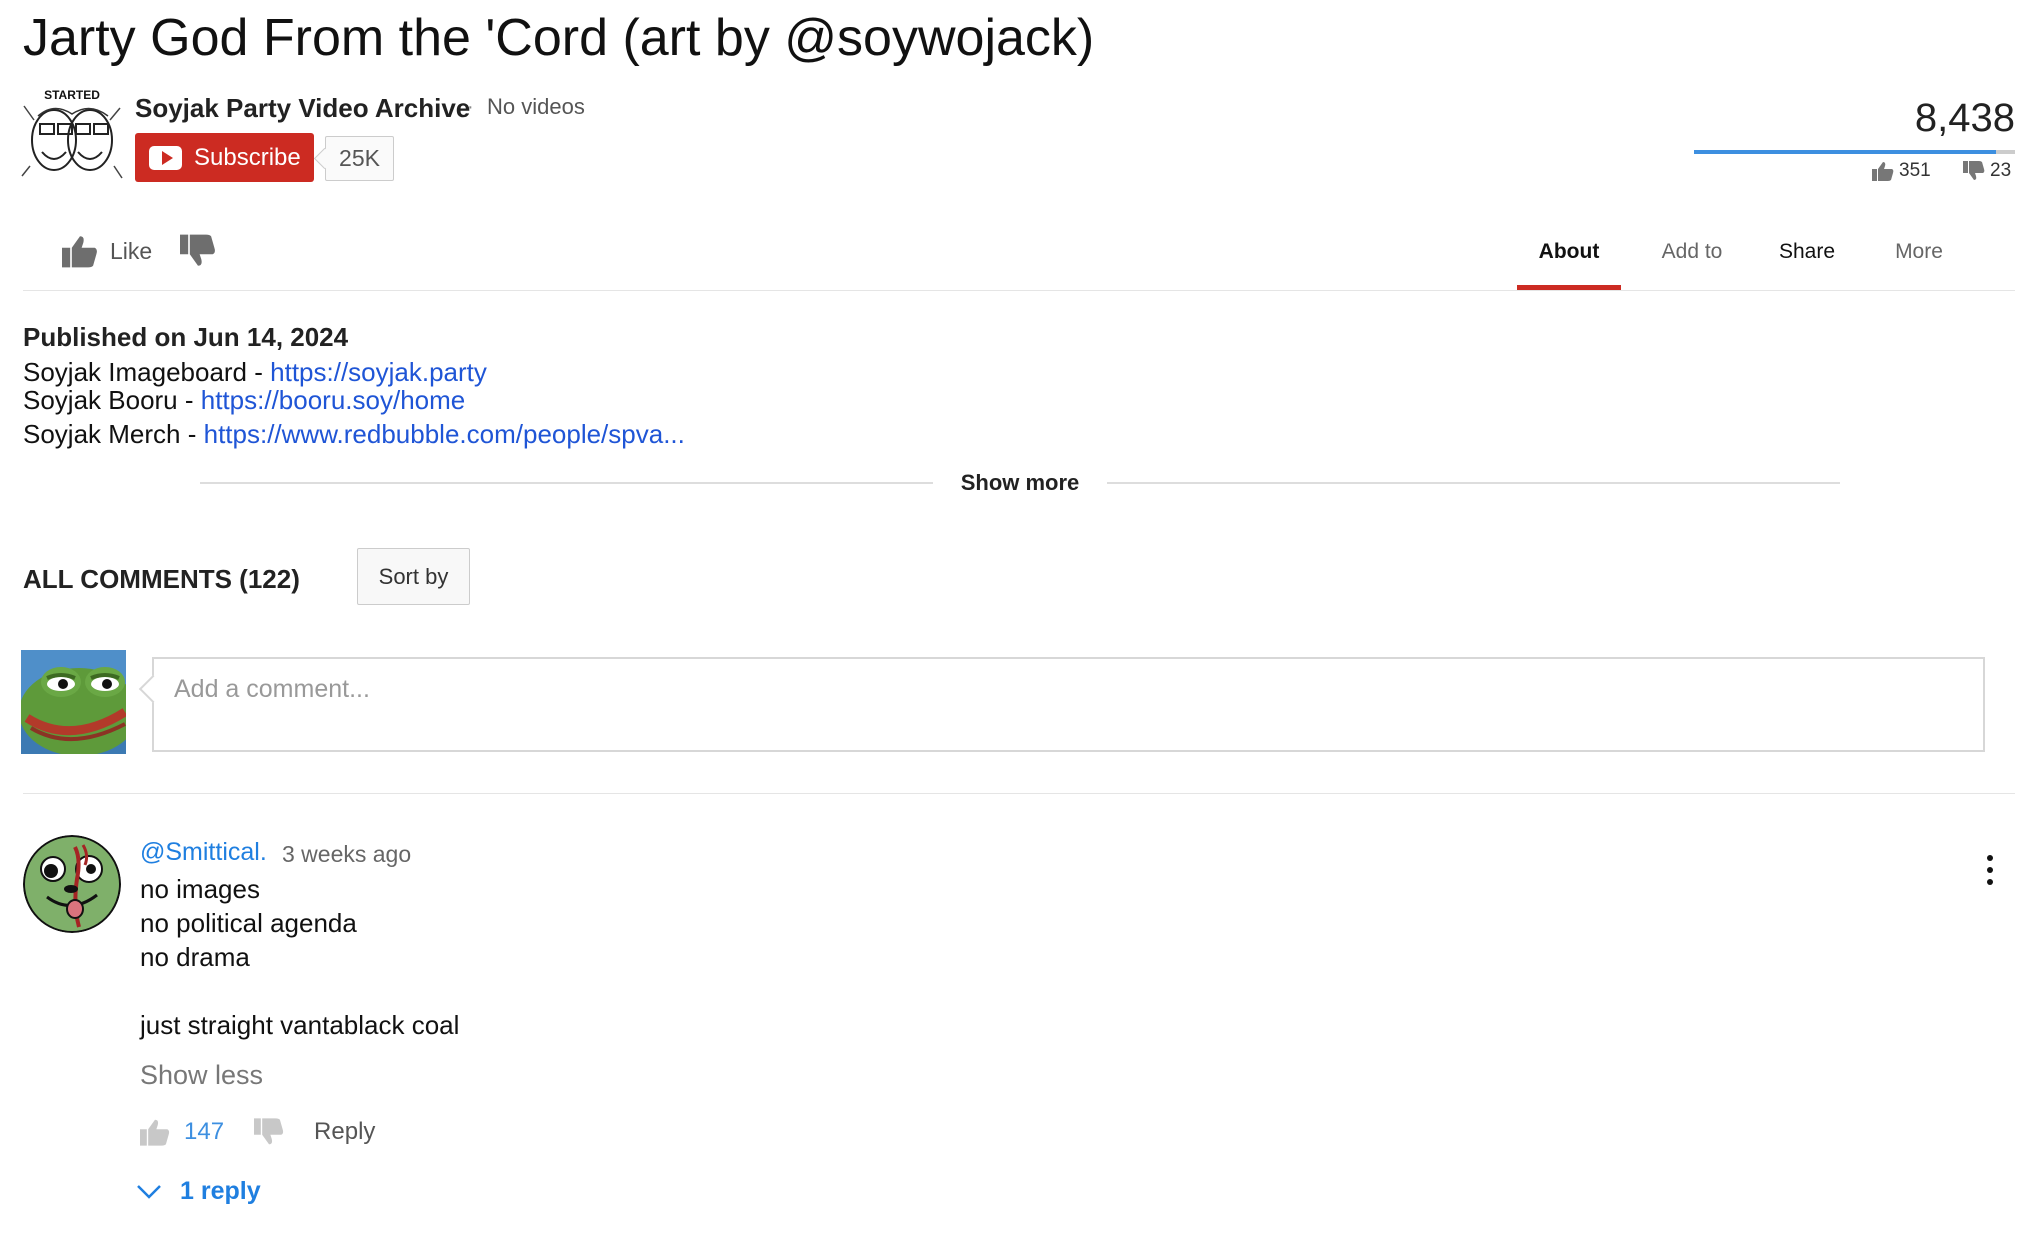  What do you see at coordinates (198, 251) in the screenshot?
I see `dislike-button-icon` at bounding box center [198, 251].